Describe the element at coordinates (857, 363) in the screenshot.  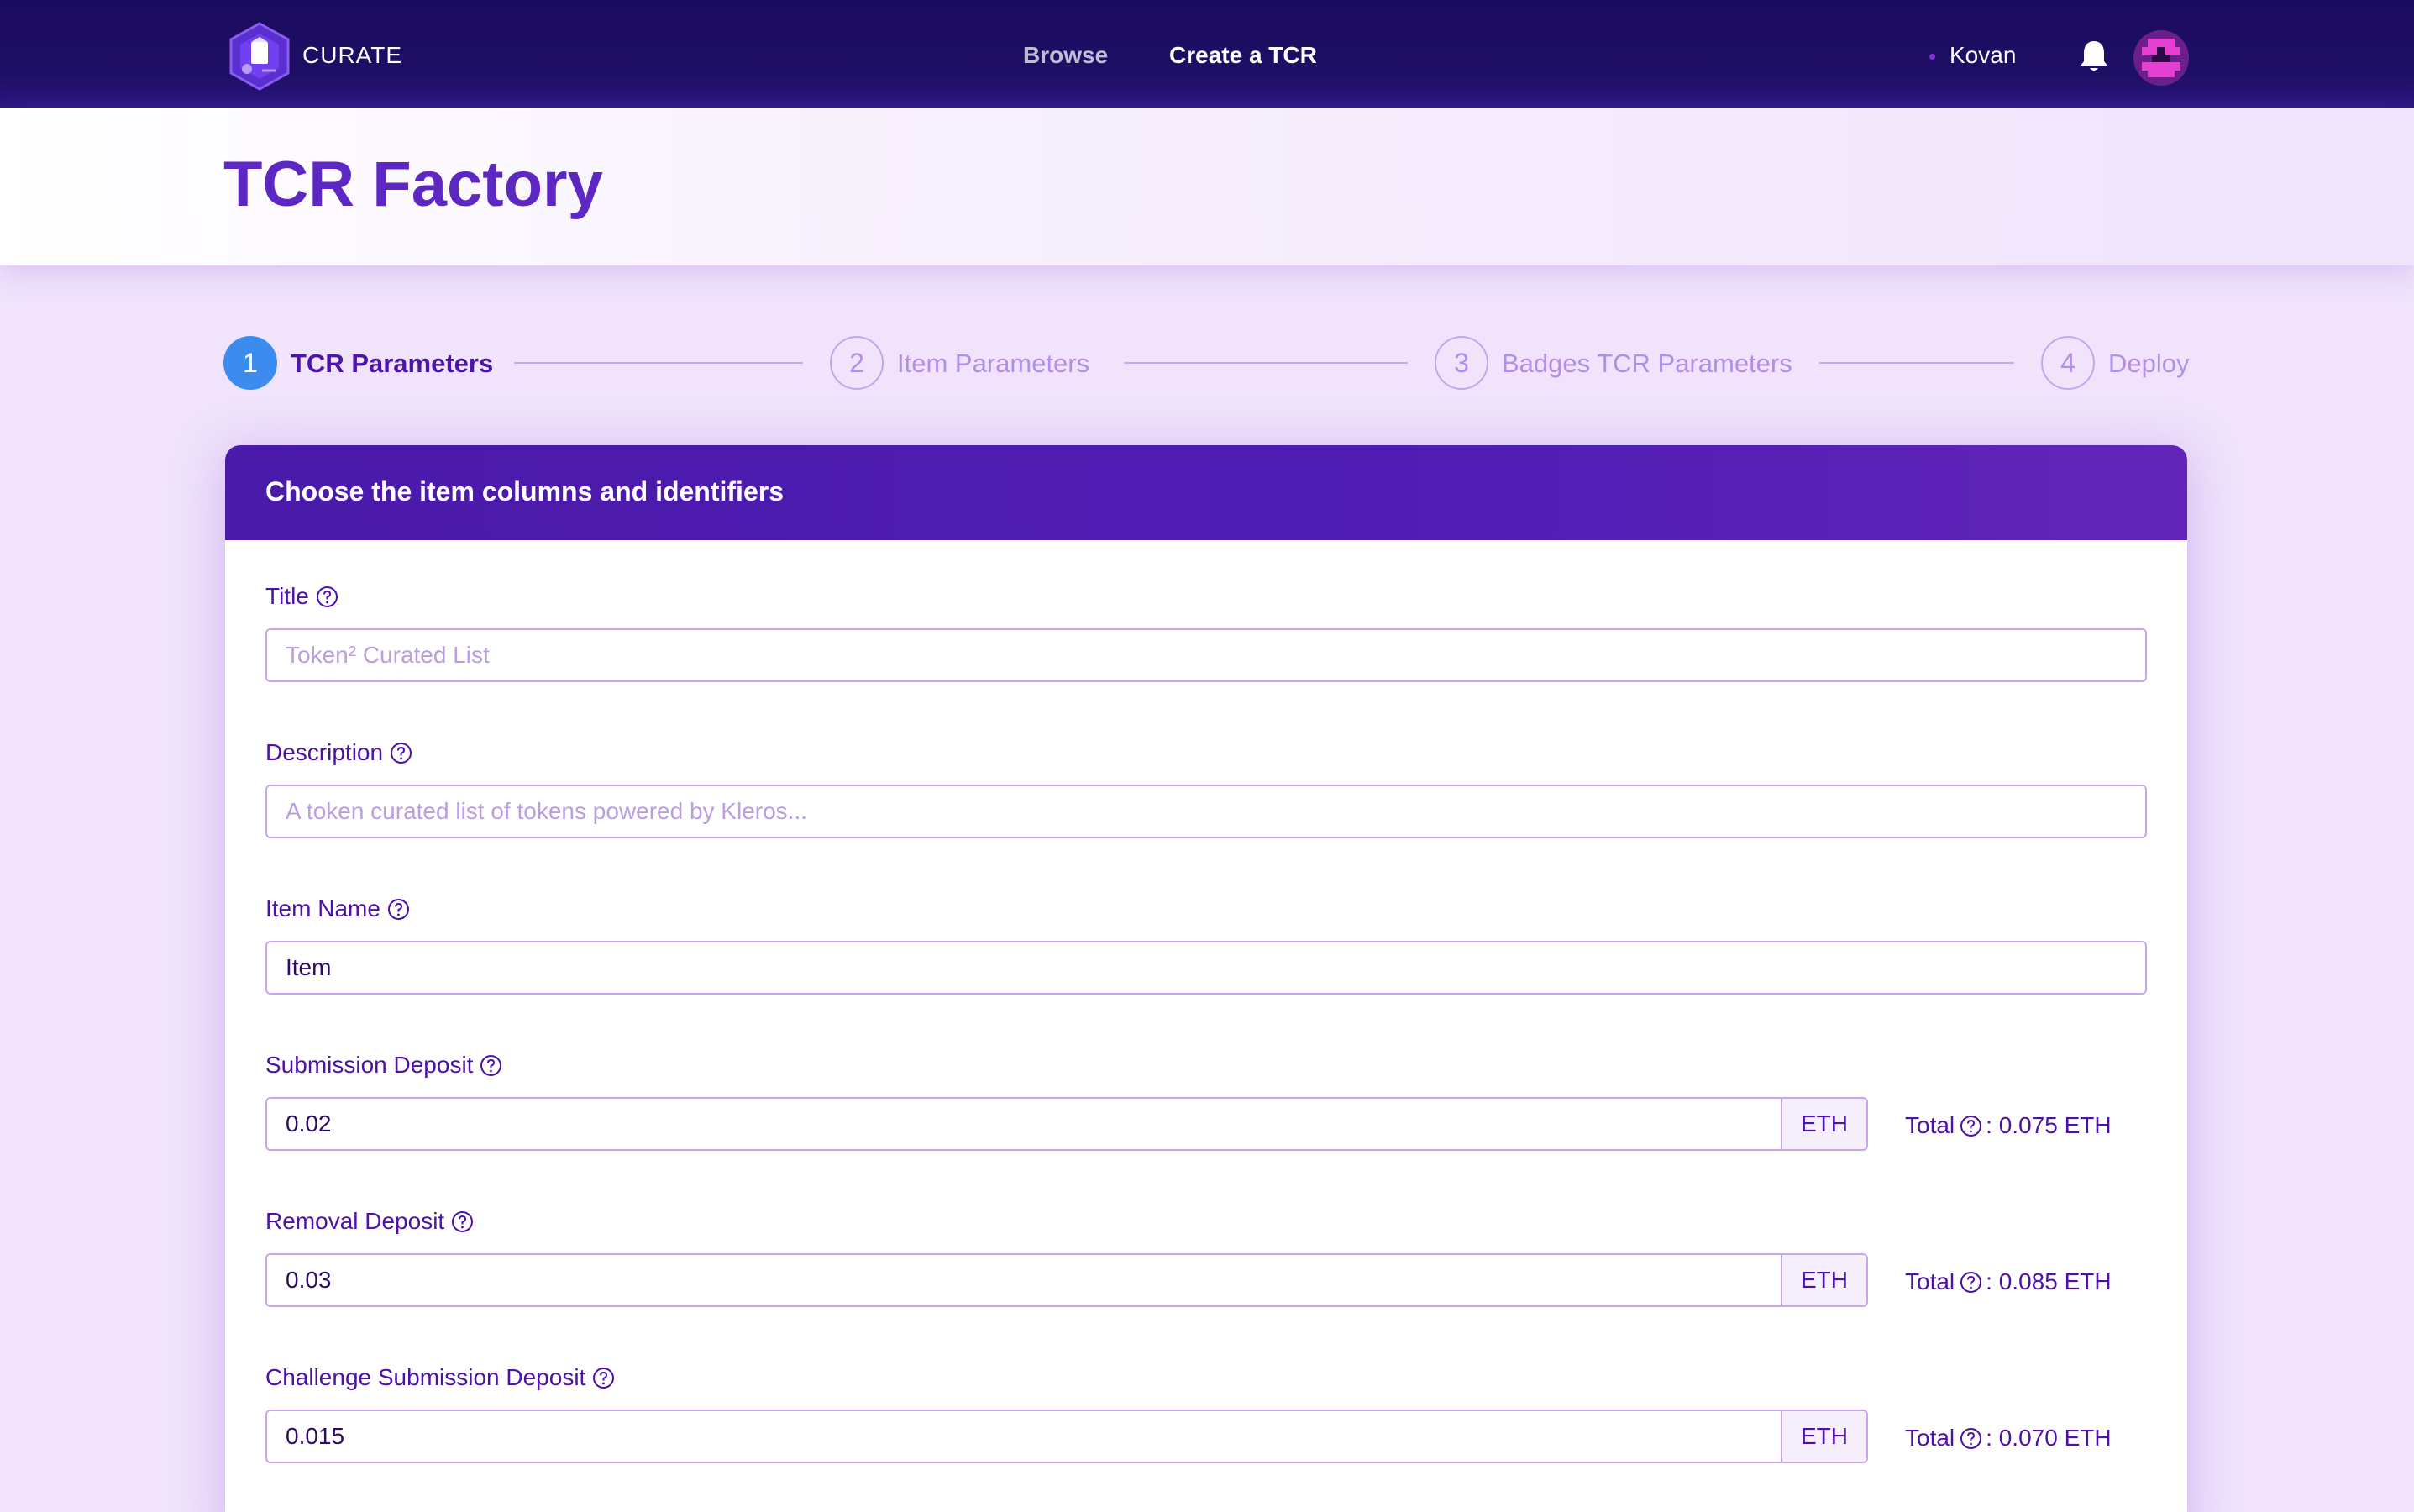
I see `step-2-number: 2` at that location.